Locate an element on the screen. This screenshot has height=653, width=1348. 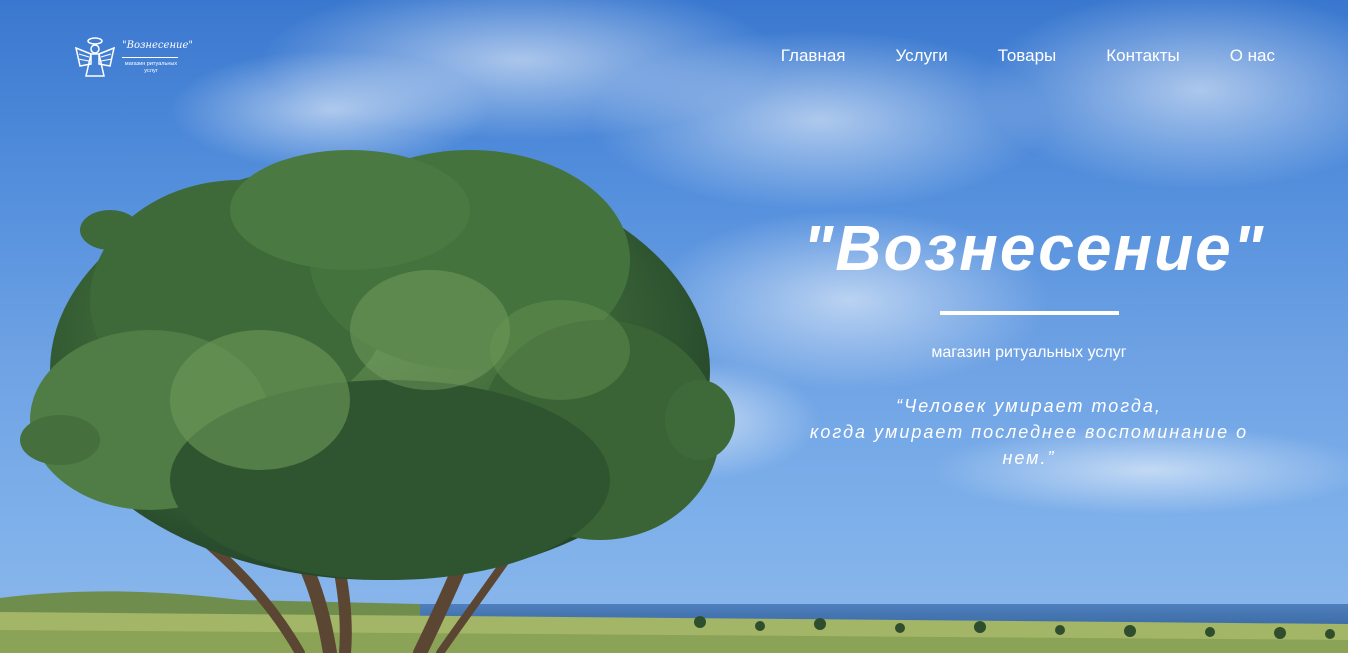
nav-link-products: Товары is located at coordinates (1027, 56).